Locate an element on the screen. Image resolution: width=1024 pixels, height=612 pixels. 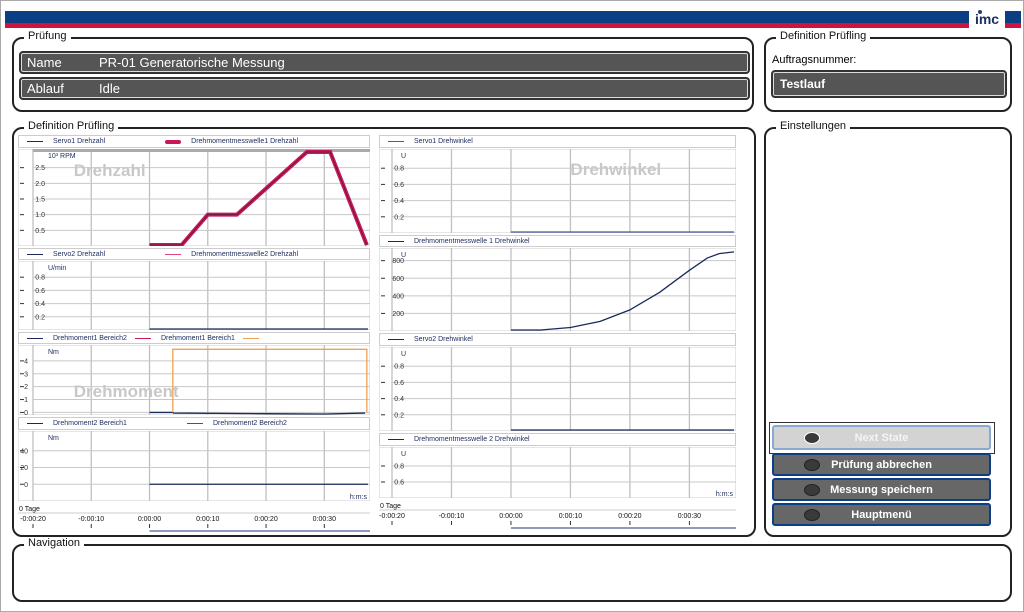
hauptmenue-button: Hauptmenü is located at coordinates (881, 514).